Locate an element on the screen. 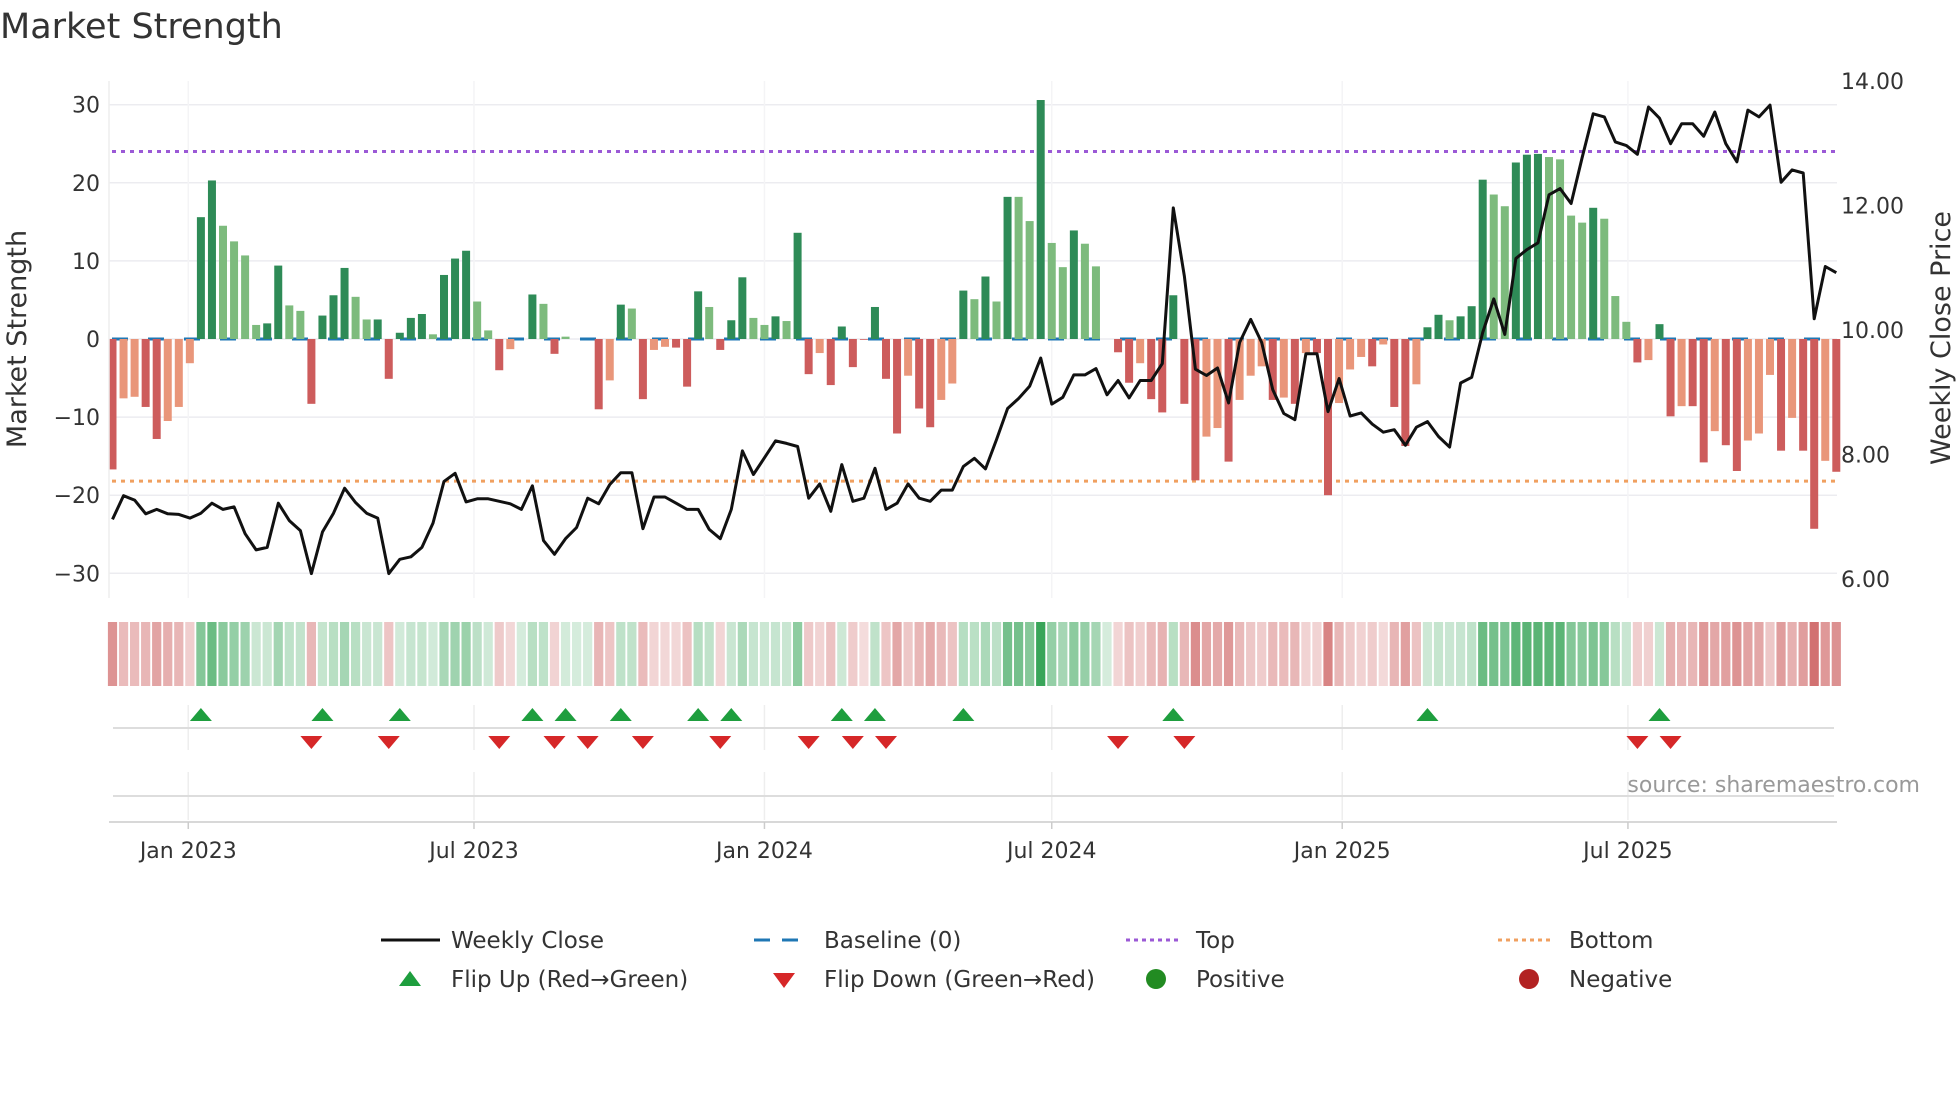 The height and width of the screenshot is (1102, 1960). legend-baseline: Baseline (0) is located at coordinates (892, 941).